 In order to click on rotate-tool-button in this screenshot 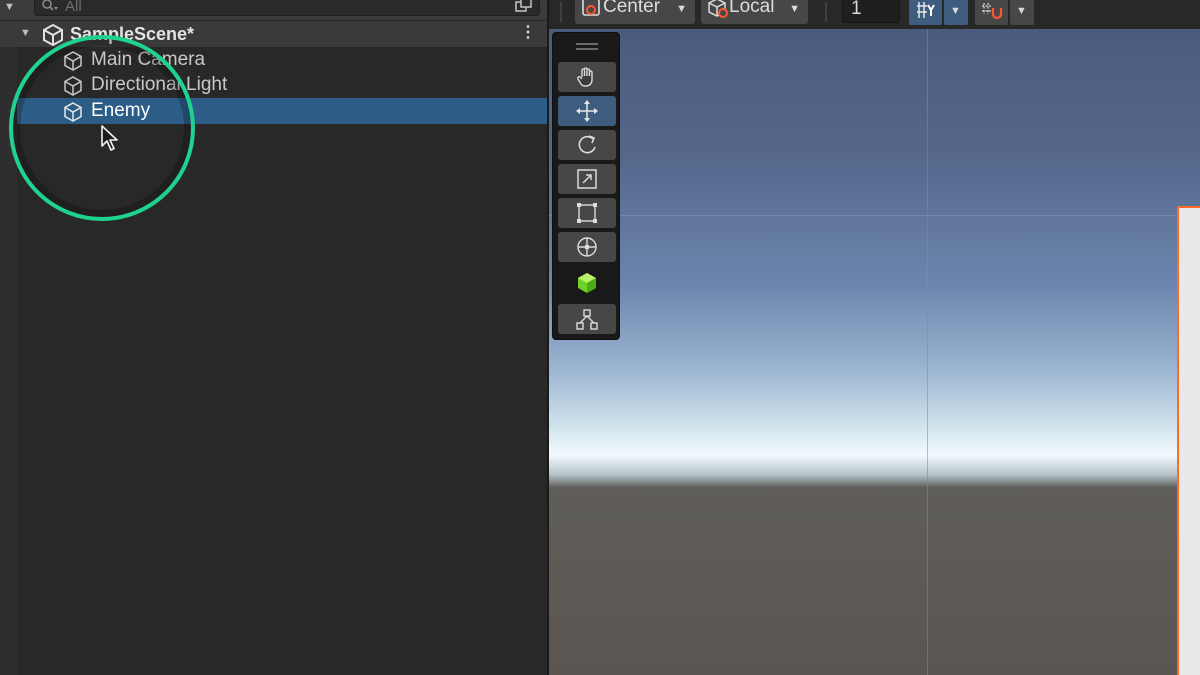, I will do `click(587, 145)`.